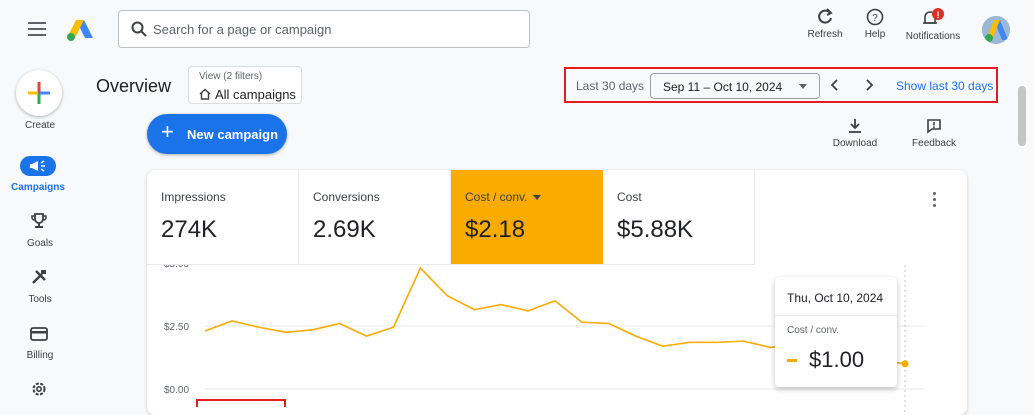 Image resolution: width=1034 pixels, height=415 pixels. Describe the element at coordinates (944, 86) in the screenshot. I see `show-last-30-days-link: Show last 30 days` at that location.